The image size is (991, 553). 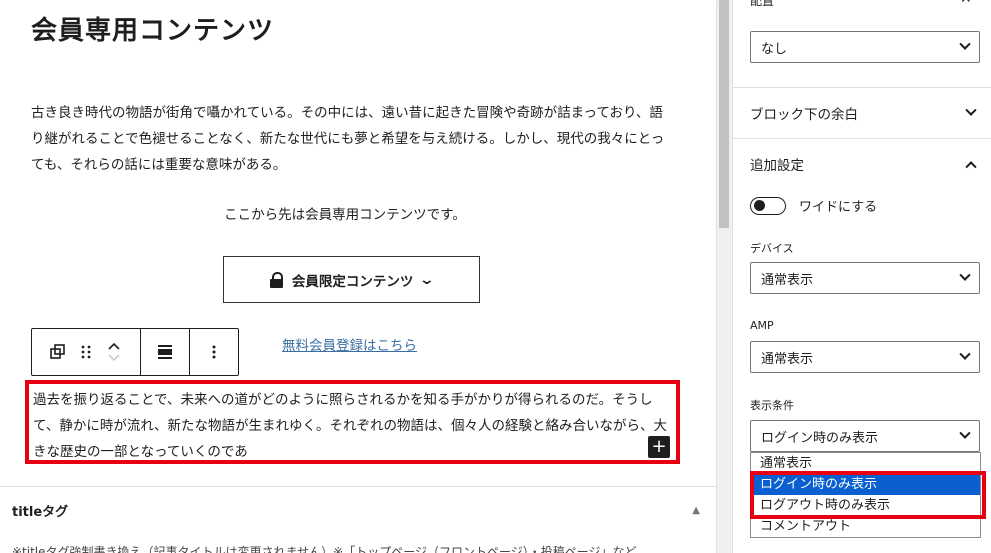 What do you see at coordinates (772, 405) in the screenshot?
I see `condition-label: 表示条件` at bounding box center [772, 405].